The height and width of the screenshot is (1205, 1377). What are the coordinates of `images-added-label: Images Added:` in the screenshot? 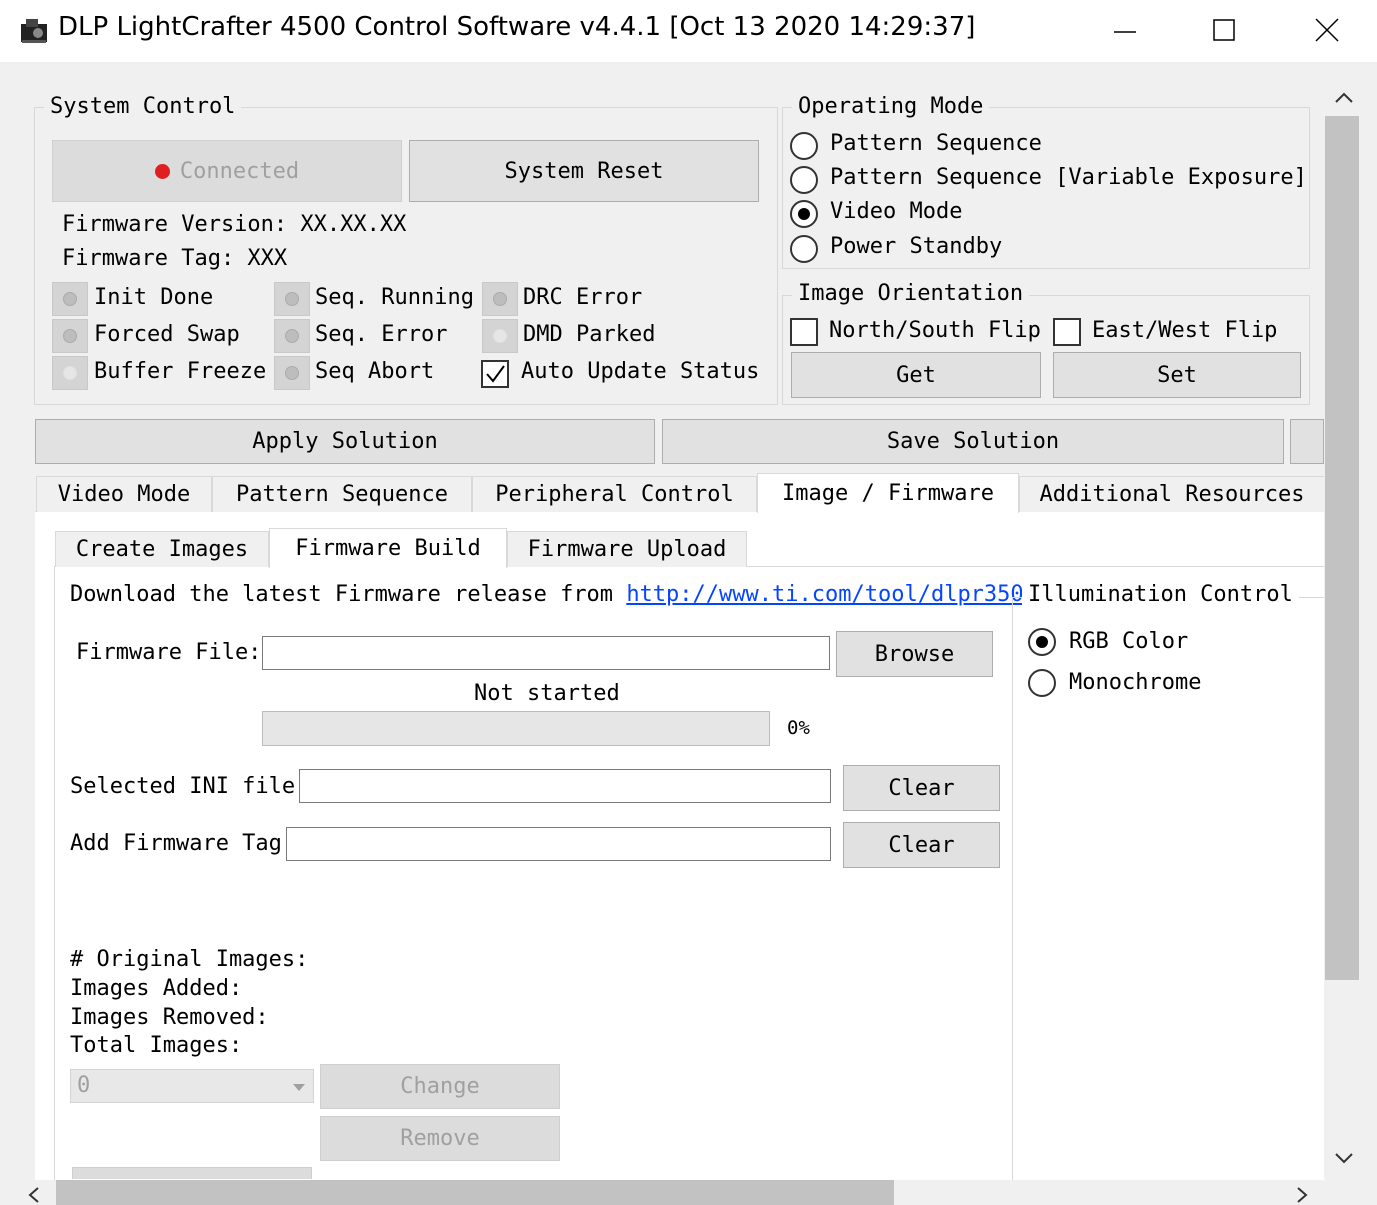 It's located at (156, 988).